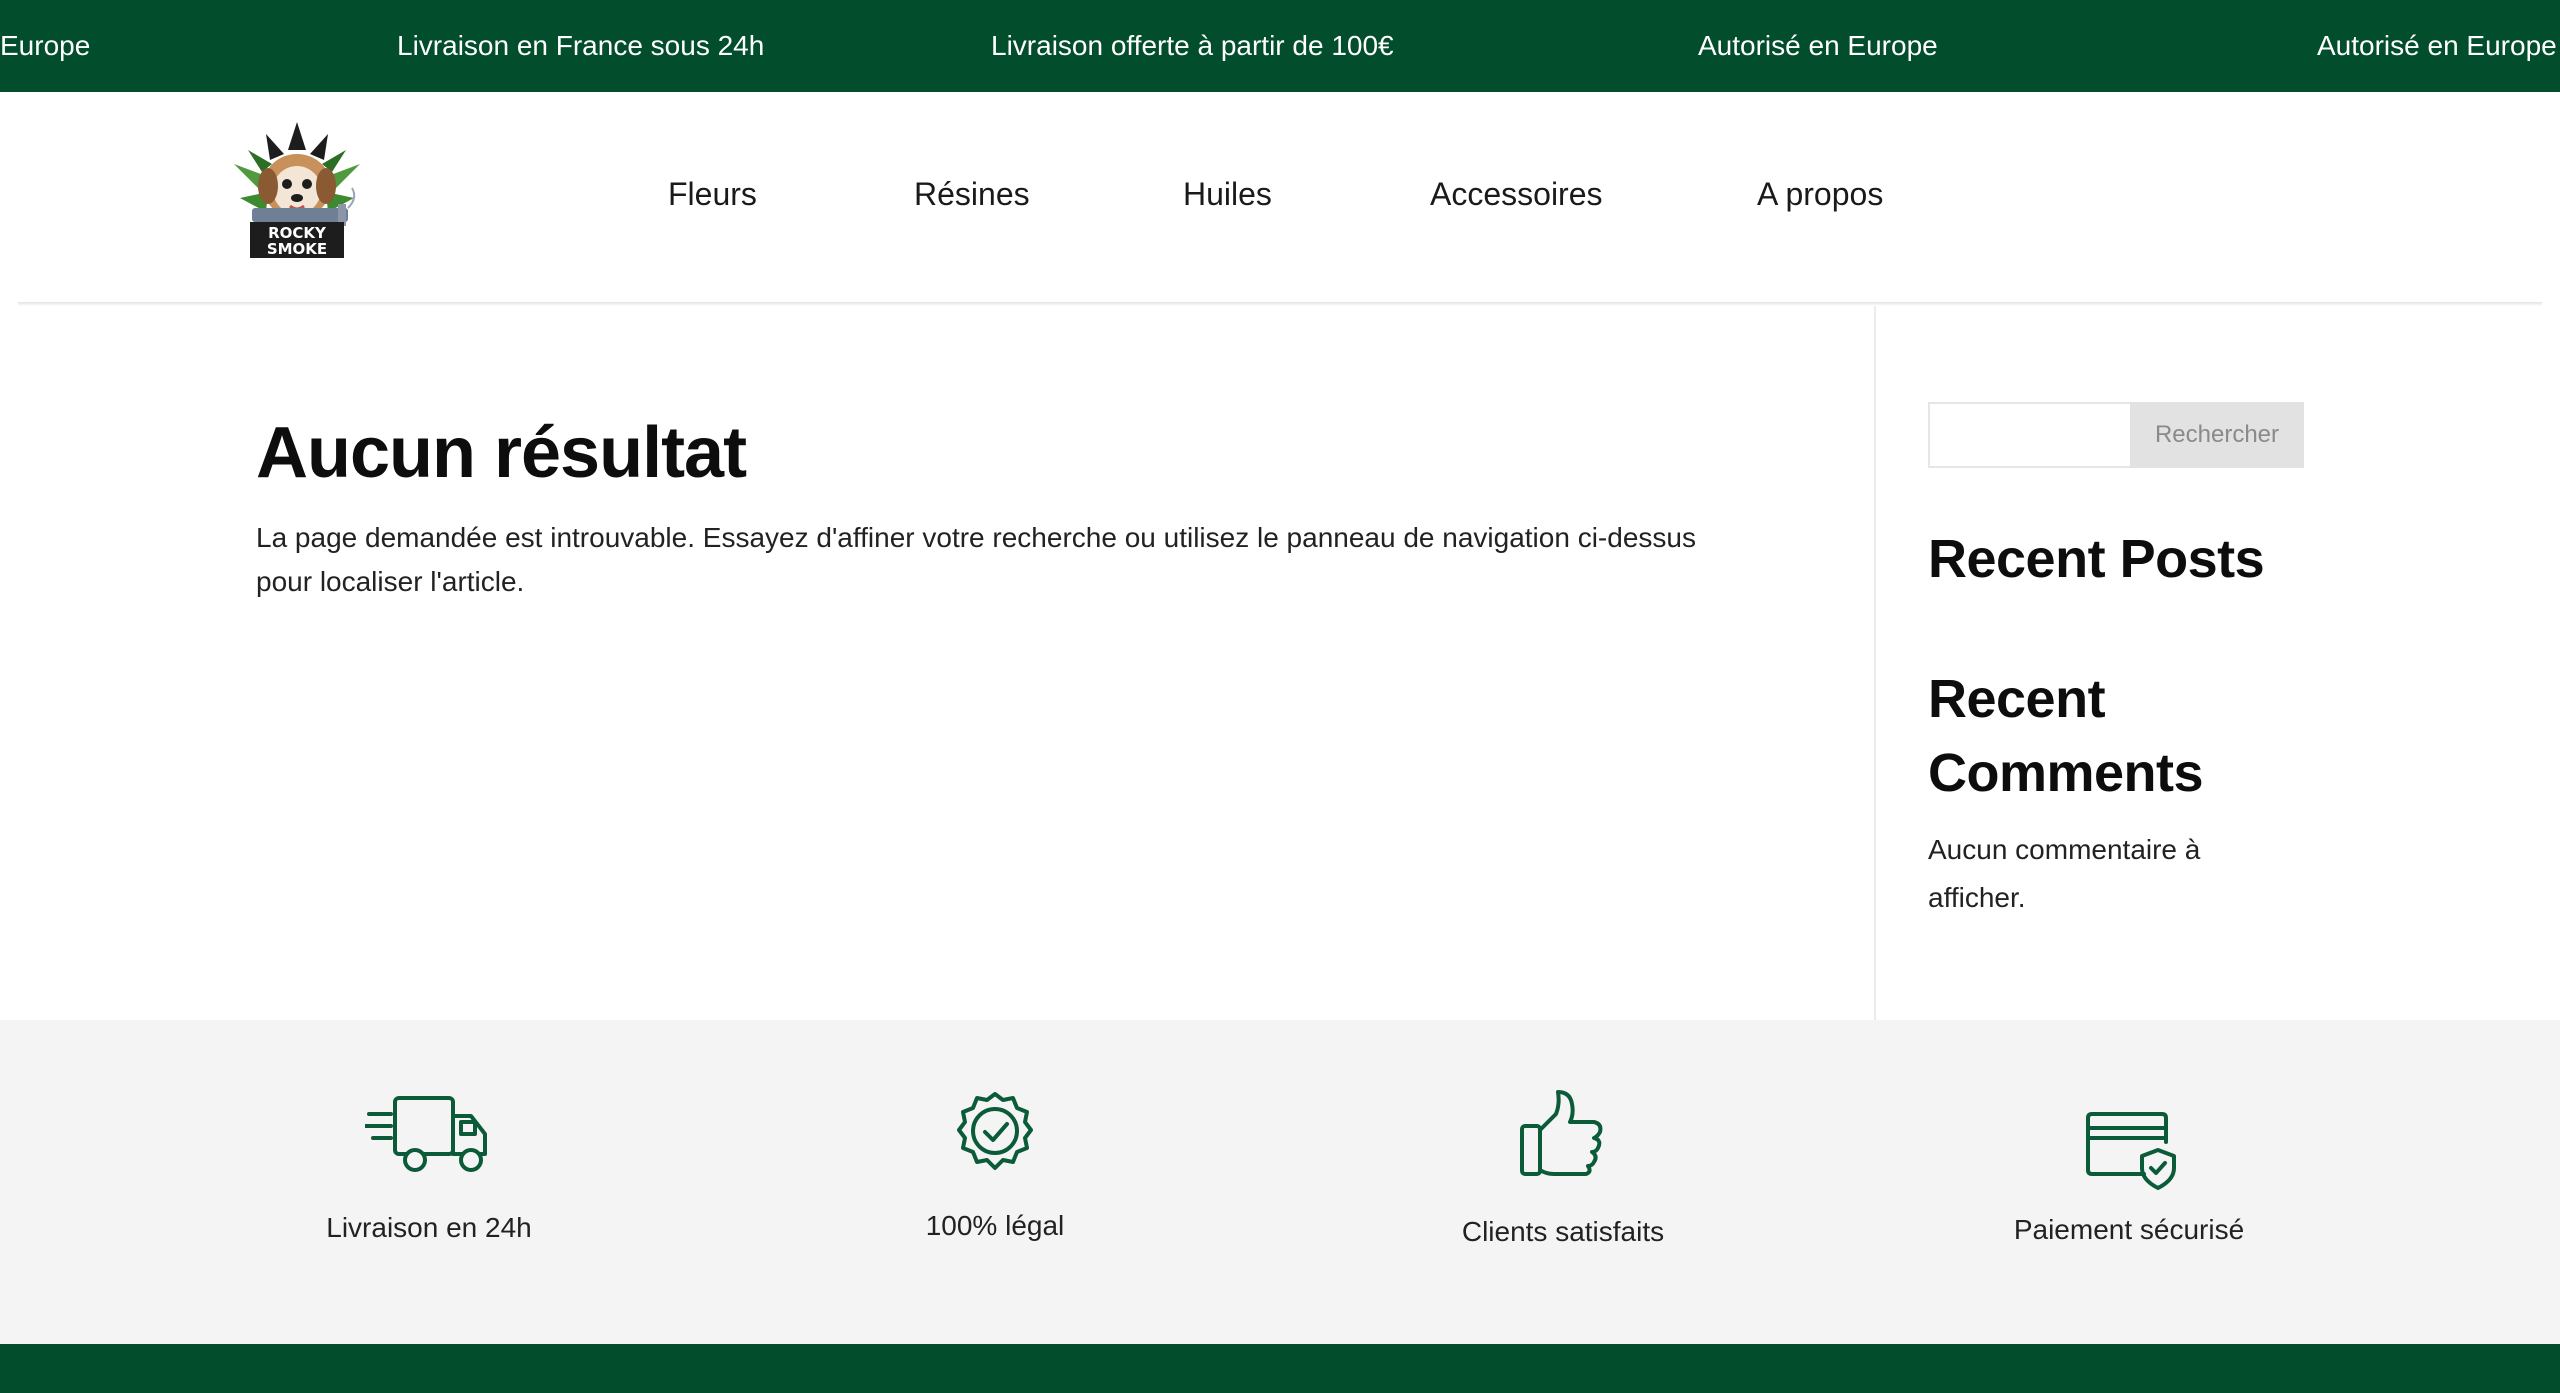 This screenshot has width=2560, height=1393. I want to click on feature-label: Livraison en 24h, so click(429, 1227).